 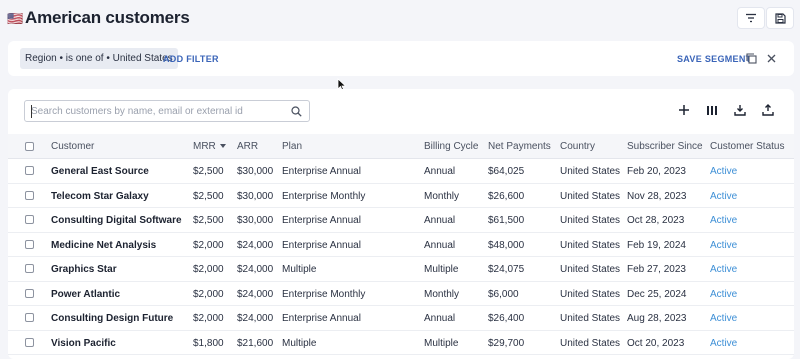 I want to click on subscriber-since-value: Oct 20, 2023, so click(x=656, y=343).